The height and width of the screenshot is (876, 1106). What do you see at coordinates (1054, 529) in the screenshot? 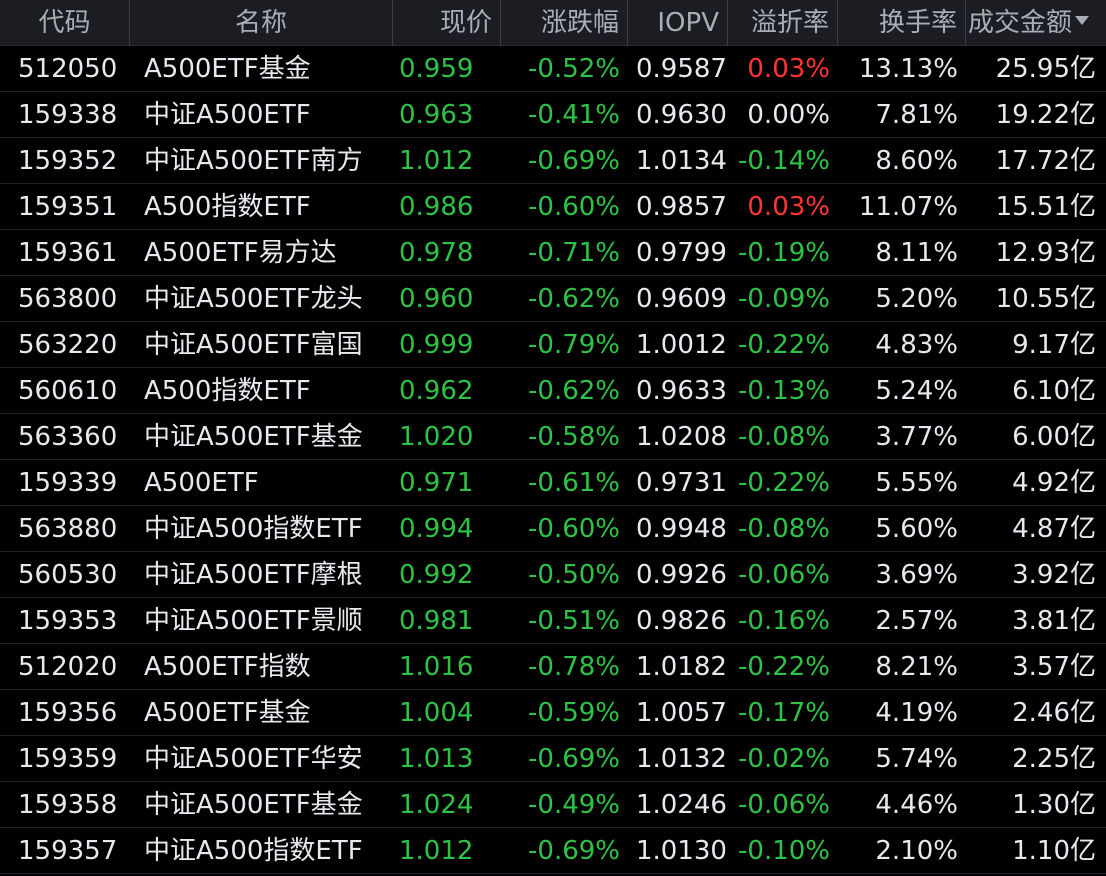
I see `cell-amount: 4.87亿` at bounding box center [1054, 529].